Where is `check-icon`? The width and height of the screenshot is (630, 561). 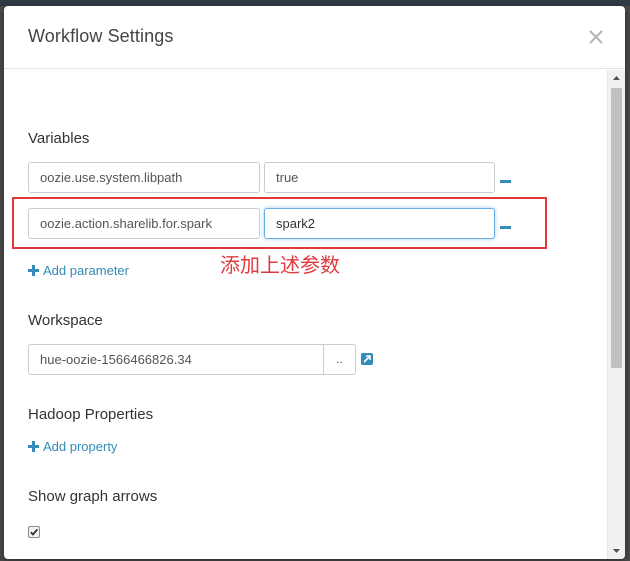
check-icon is located at coordinates (34, 532).